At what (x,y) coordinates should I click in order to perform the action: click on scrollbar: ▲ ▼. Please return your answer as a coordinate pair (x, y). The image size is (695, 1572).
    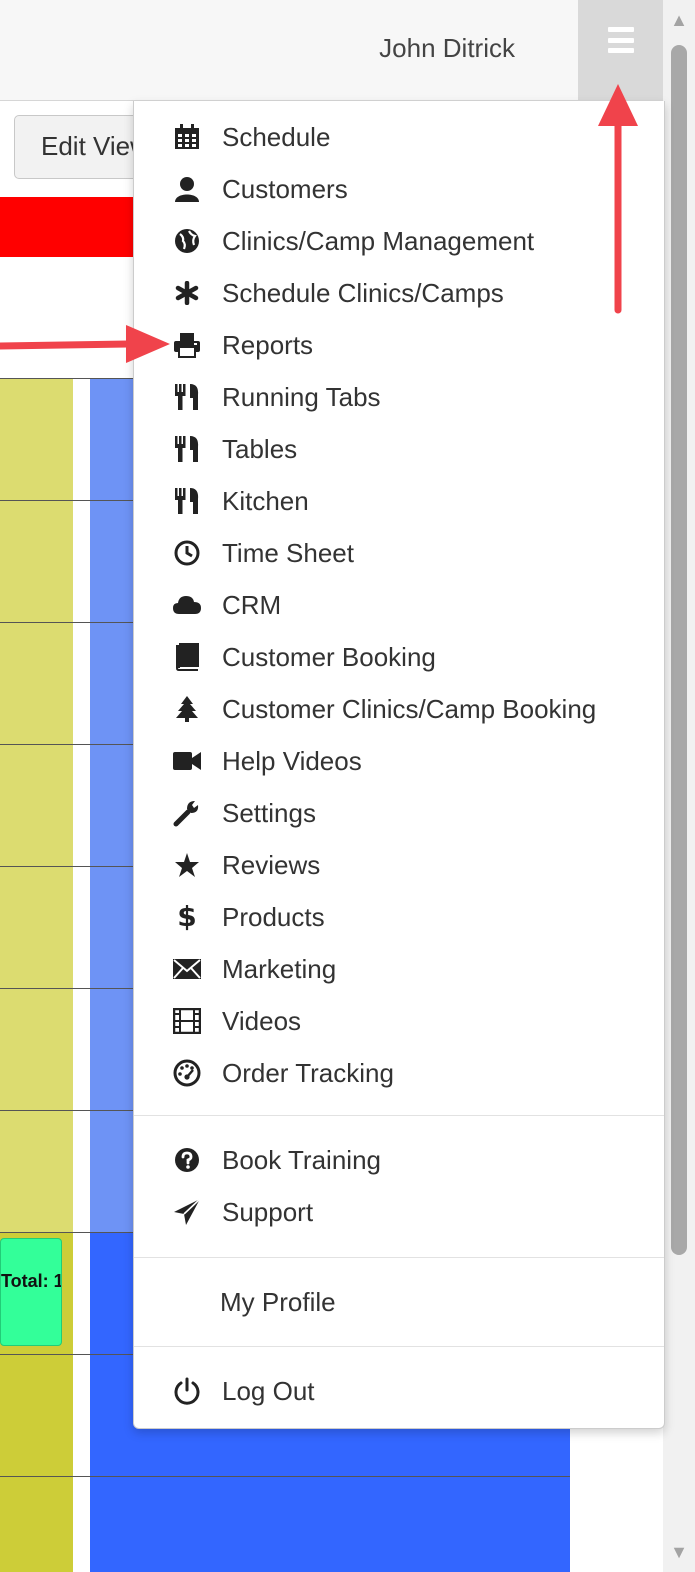
    Looking at the image, I should click on (679, 786).